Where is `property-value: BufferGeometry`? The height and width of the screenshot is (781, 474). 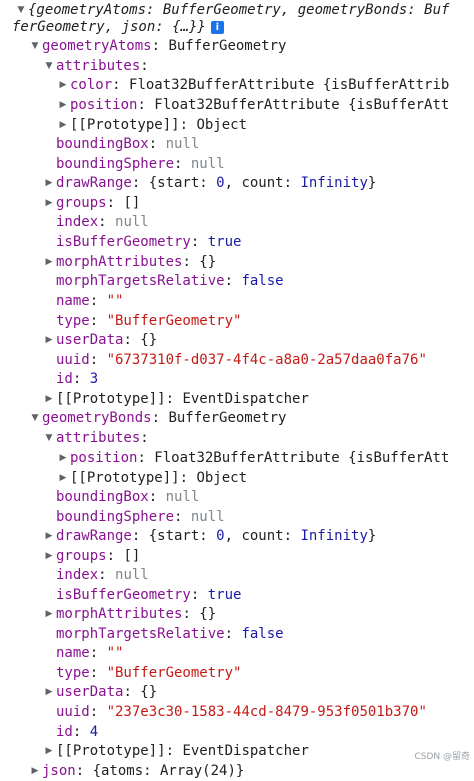
property-value: BufferGeometry is located at coordinates (227, 418).